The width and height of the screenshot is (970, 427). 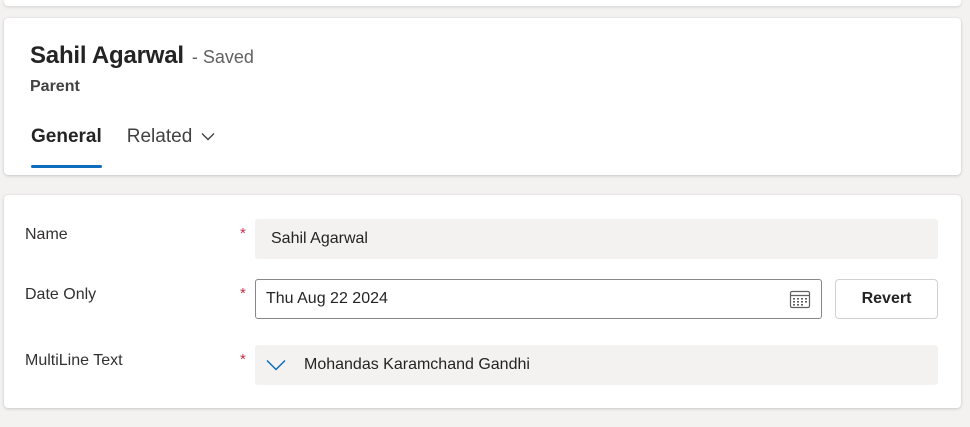 What do you see at coordinates (327, 298) in the screenshot?
I see `date-value: Thu Aug 22 2024` at bounding box center [327, 298].